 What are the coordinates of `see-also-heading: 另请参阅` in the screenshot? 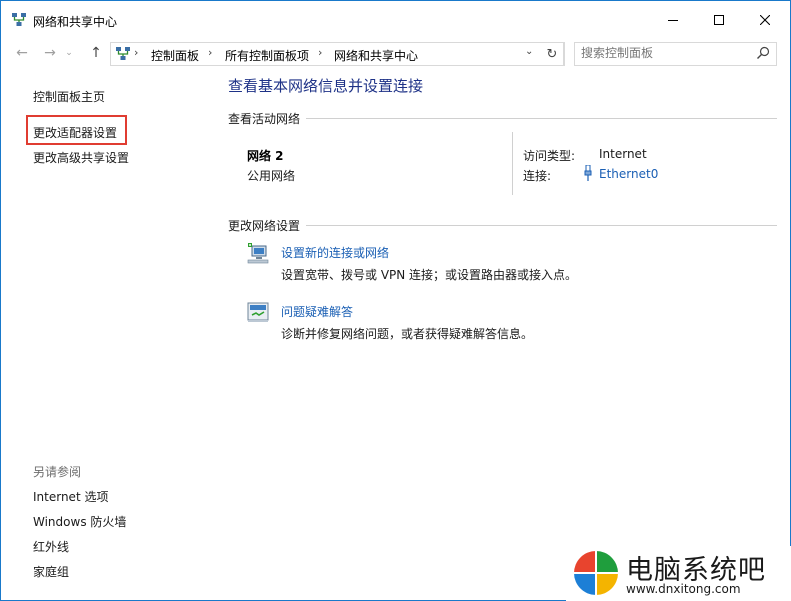 It's located at (57, 472).